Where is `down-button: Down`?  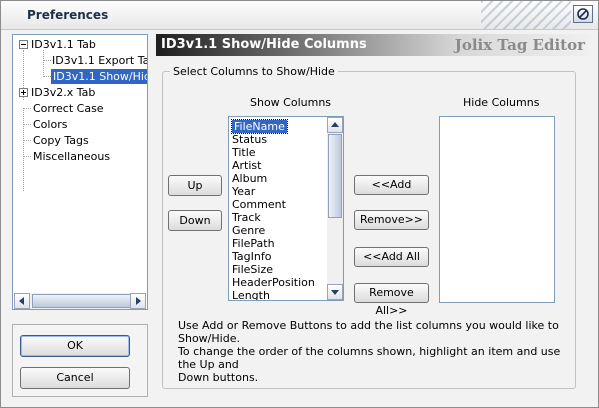
down-button: Down is located at coordinates (195, 220).